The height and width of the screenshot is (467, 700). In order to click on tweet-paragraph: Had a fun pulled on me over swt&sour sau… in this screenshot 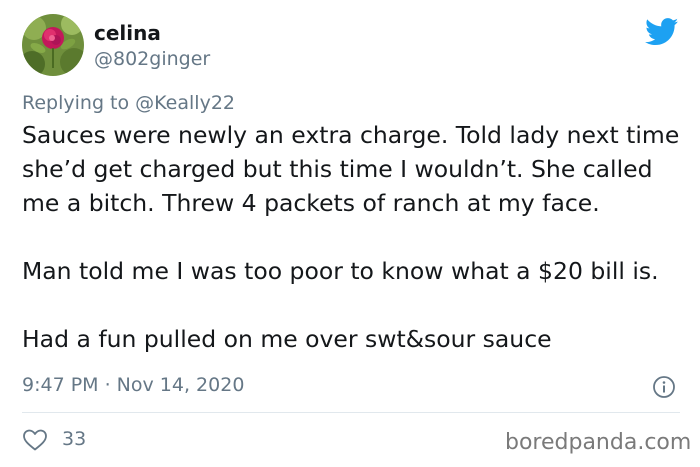, I will do `click(287, 339)`.